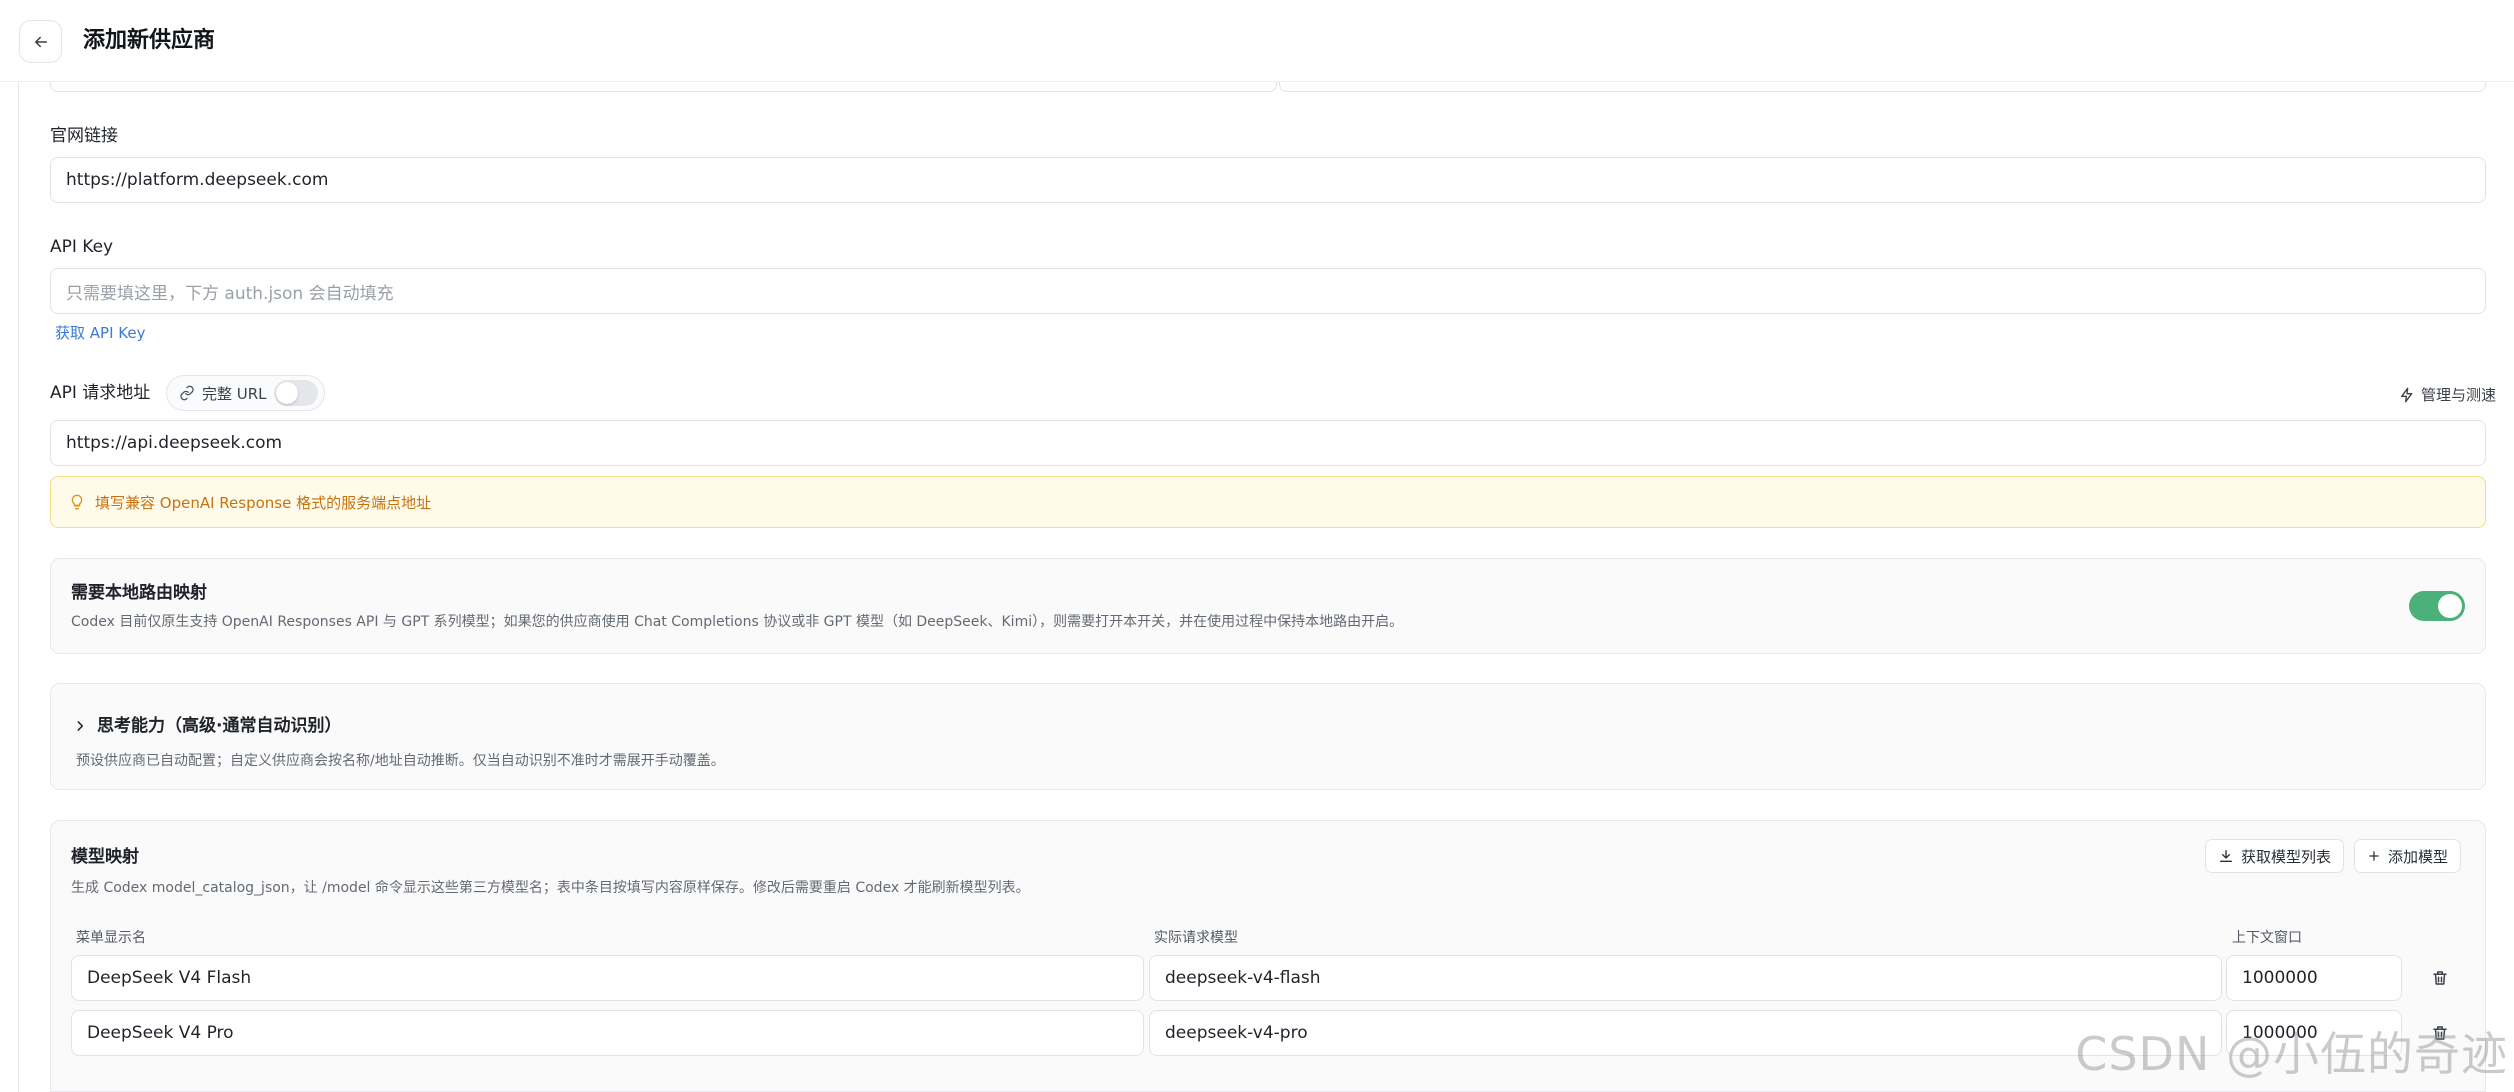  Describe the element at coordinates (84, 136) in the screenshot. I see `website-label: 官网链接` at that location.